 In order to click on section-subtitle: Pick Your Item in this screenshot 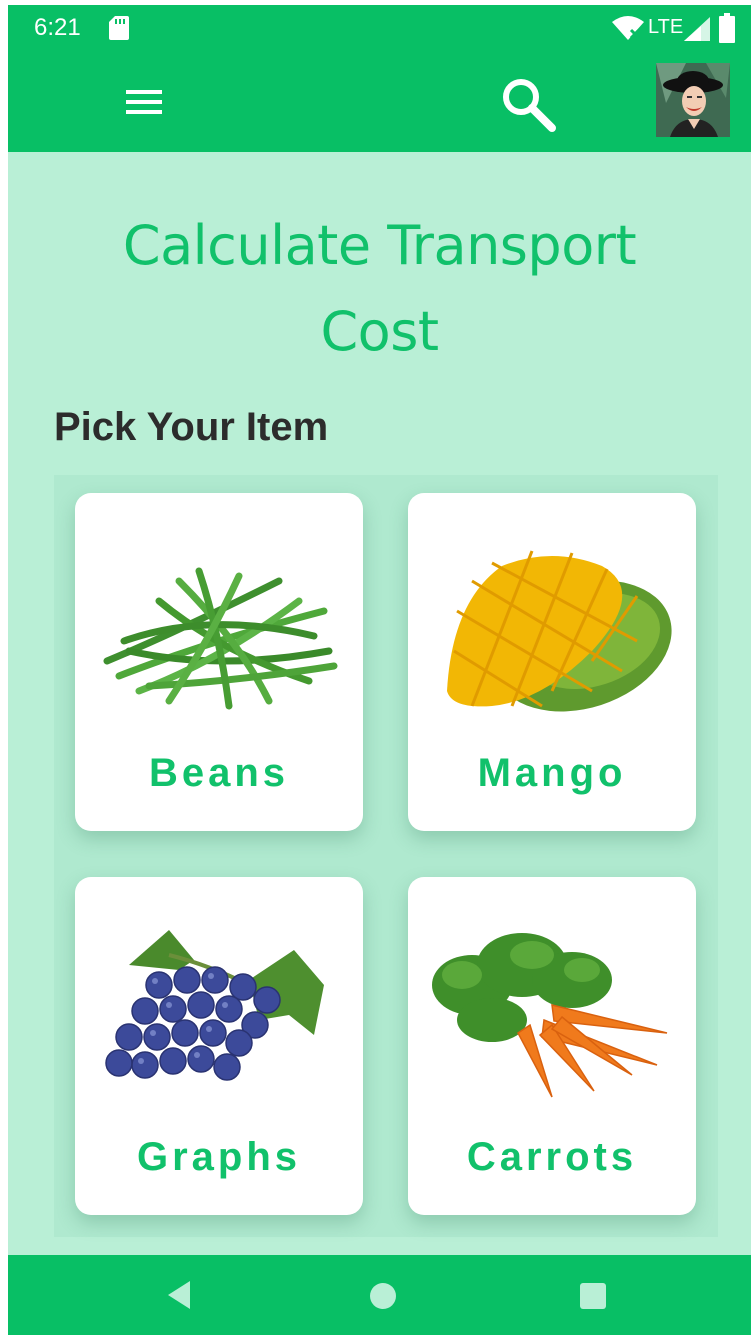, I will do `click(191, 427)`.